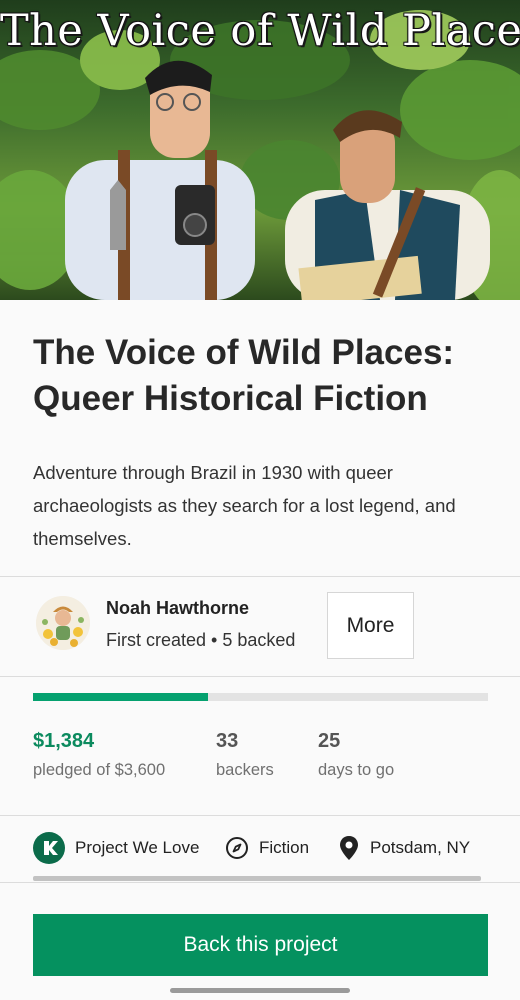 This screenshot has height=1000, width=520. Describe the element at coordinates (260, 31) in the screenshot. I see `hero-title: The Voice of Wild Places` at that location.